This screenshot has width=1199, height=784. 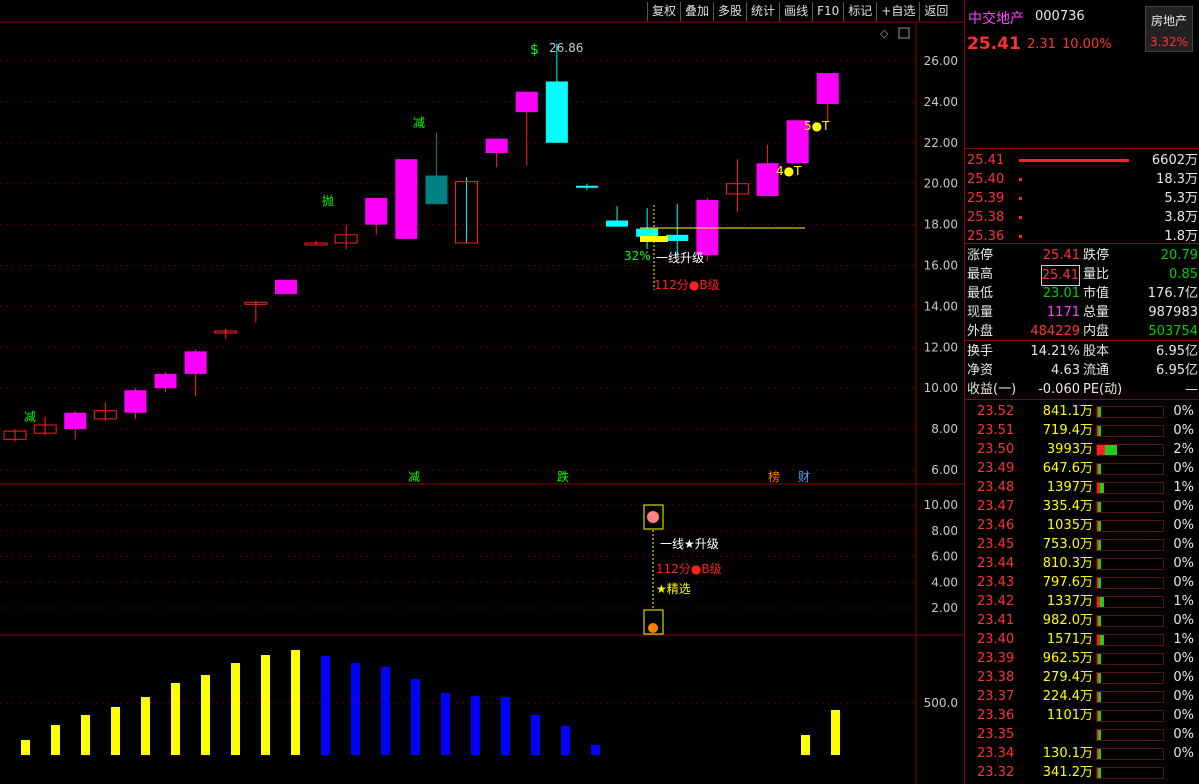 What do you see at coordinates (1082, 753) in the screenshot?
I see `depth-row: 23.34 130.1万 0%` at bounding box center [1082, 753].